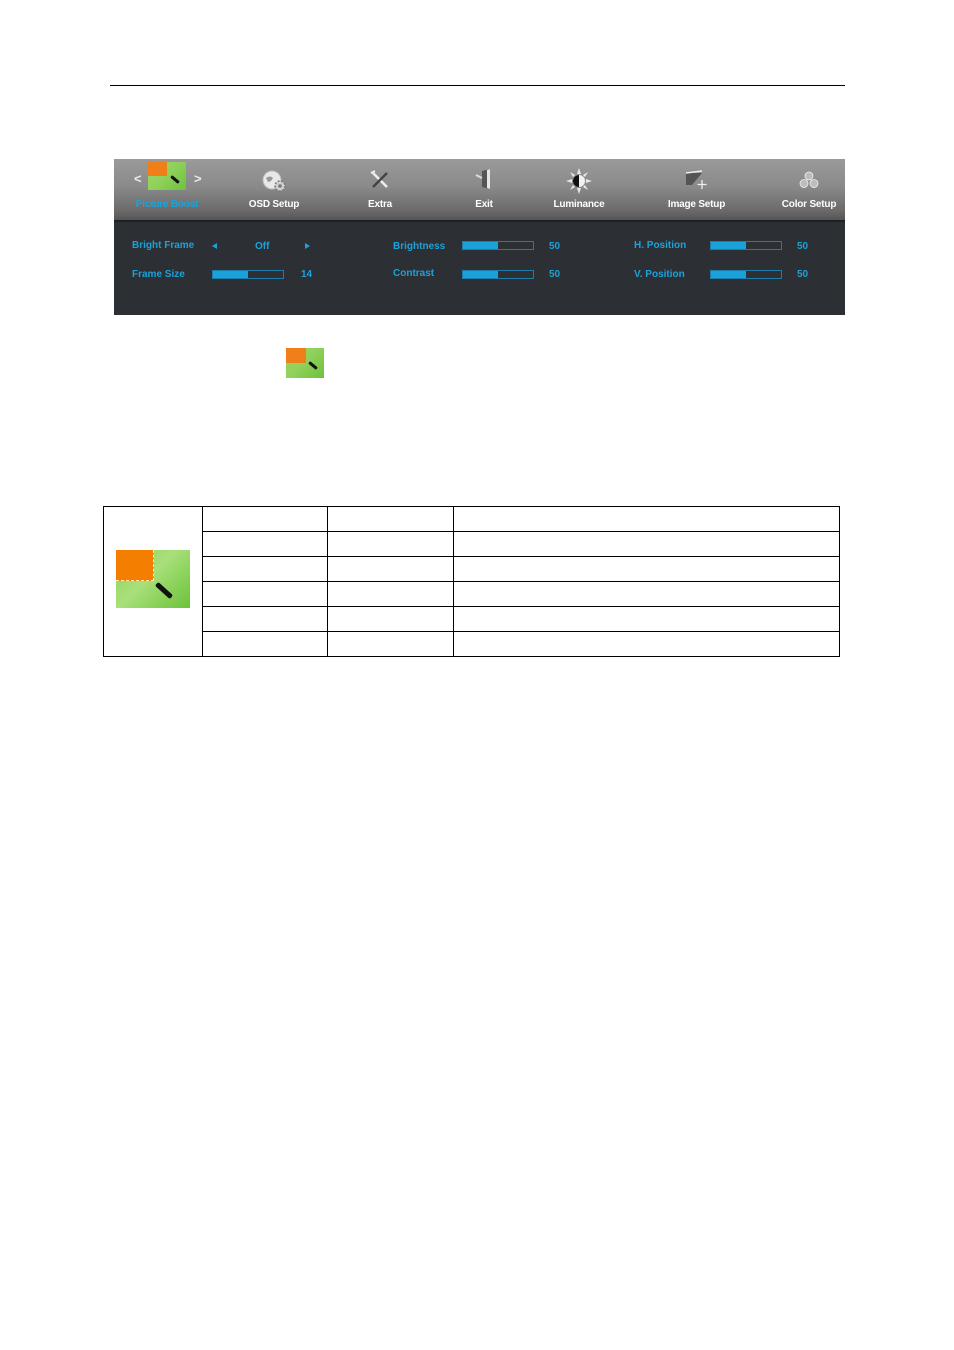 This screenshot has width=954, height=1350. I want to click on globe-gear-icon, so click(274, 183).